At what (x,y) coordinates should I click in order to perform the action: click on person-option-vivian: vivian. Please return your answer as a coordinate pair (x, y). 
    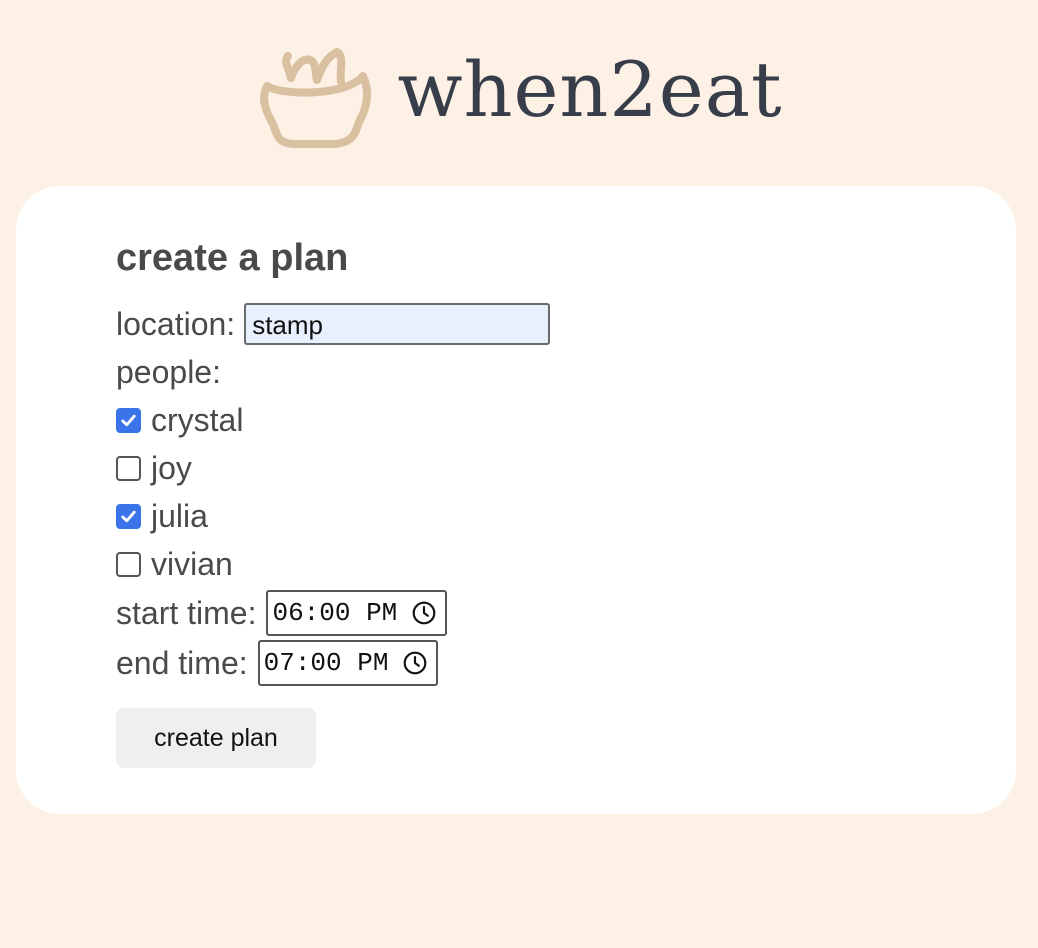
    Looking at the image, I should click on (516, 564).